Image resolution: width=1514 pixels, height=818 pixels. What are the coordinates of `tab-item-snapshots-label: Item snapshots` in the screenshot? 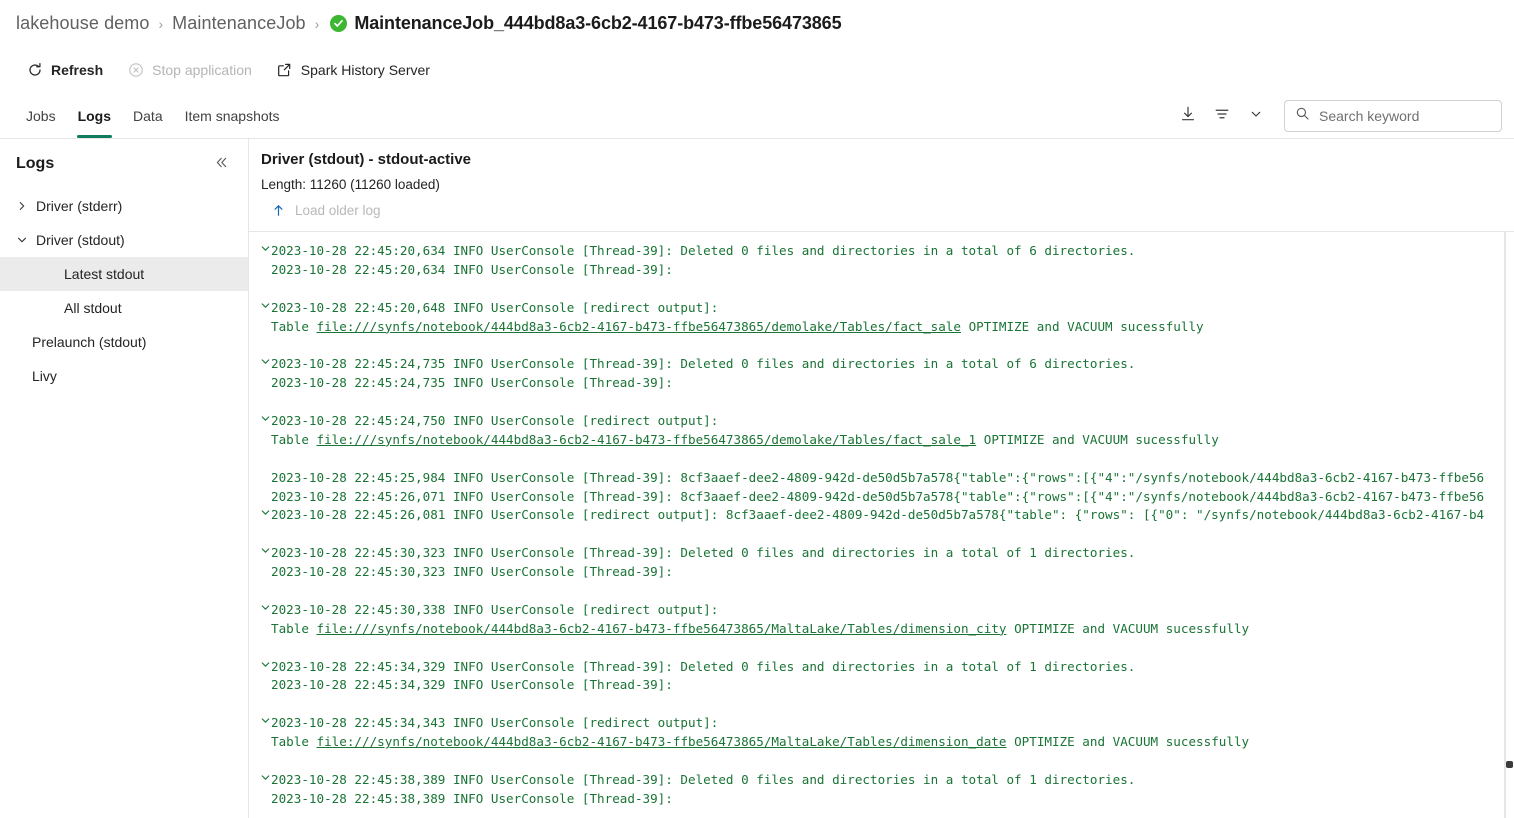 It's located at (232, 115).